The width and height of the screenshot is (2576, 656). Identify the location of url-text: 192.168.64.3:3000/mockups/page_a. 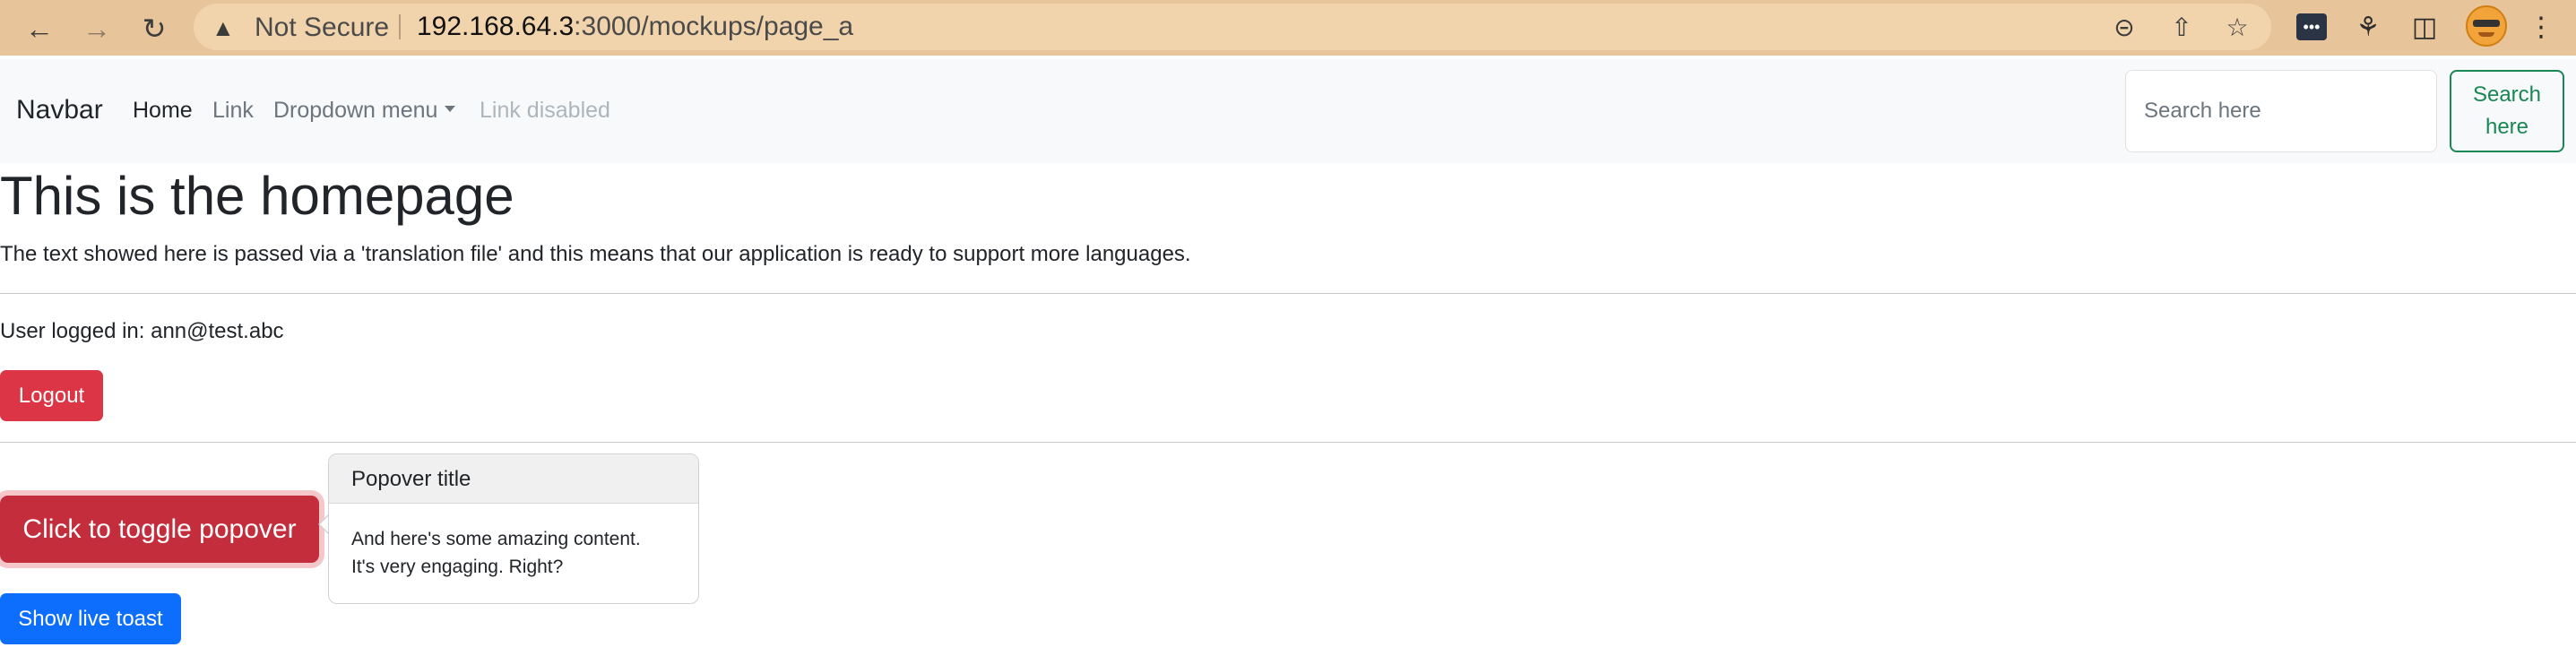
(635, 27).